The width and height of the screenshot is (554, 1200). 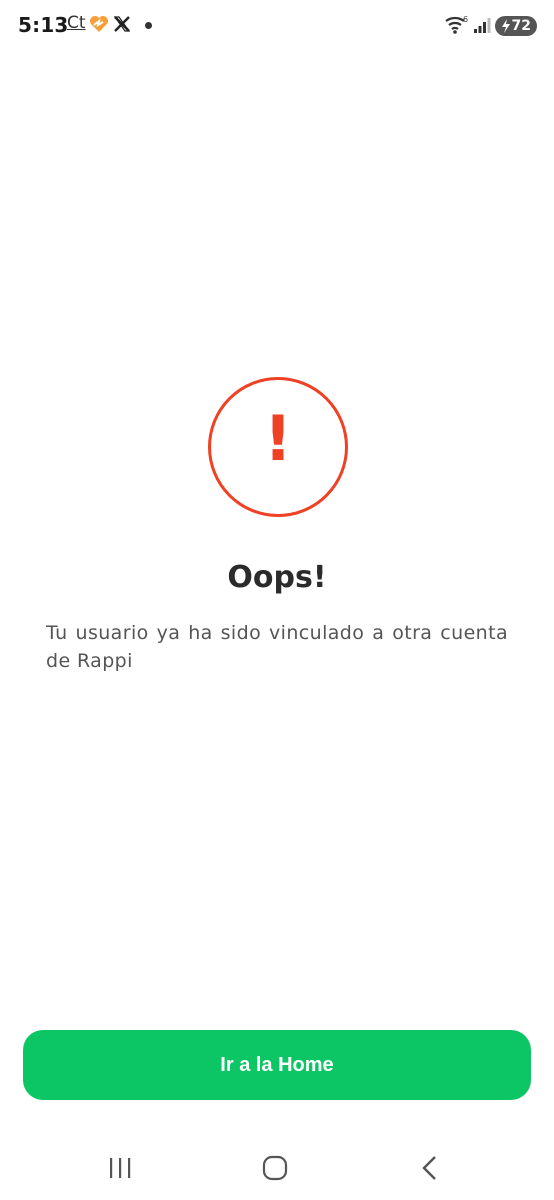 What do you see at coordinates (277, 1065) in the screenshot?
I see `go-home-button: Ir a la Home` at bounding box center [277, 1065].